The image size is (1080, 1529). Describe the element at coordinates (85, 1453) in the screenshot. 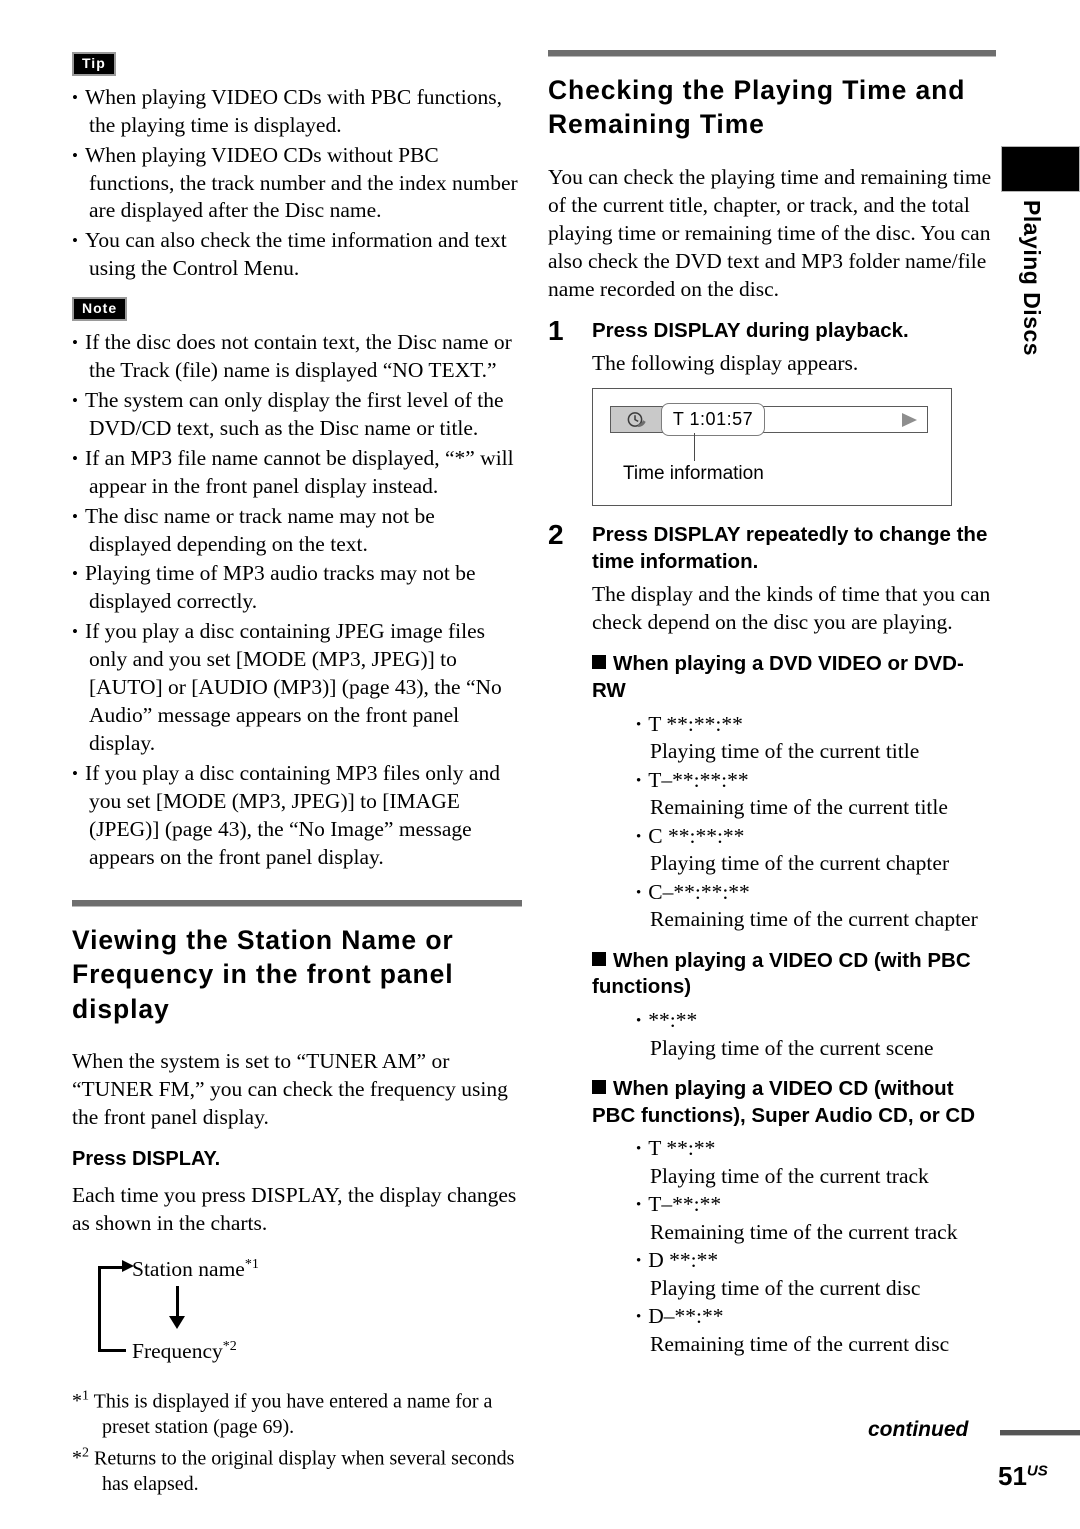

I see `footnote-2-sup: 2` at that location.